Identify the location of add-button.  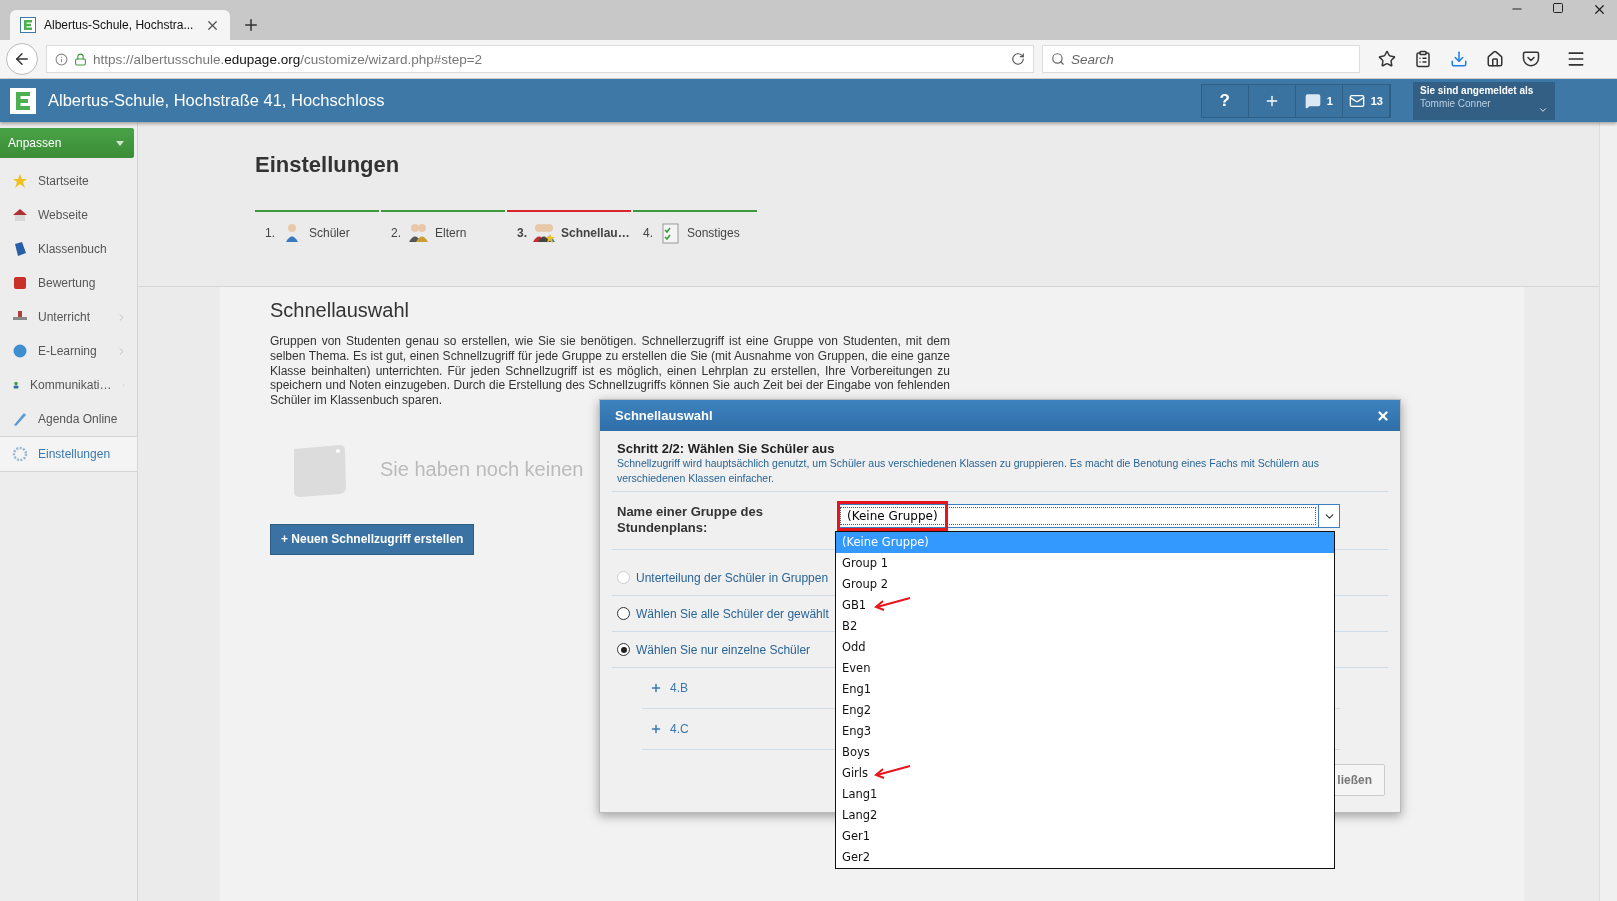
(1272, 100).